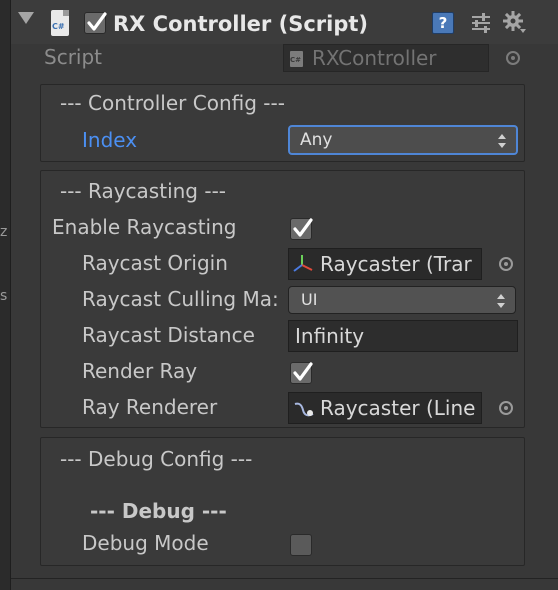 The image size is (558, 590). I want to click on enable-raycasting-label: Enable Raycasting, so click(144, 227).